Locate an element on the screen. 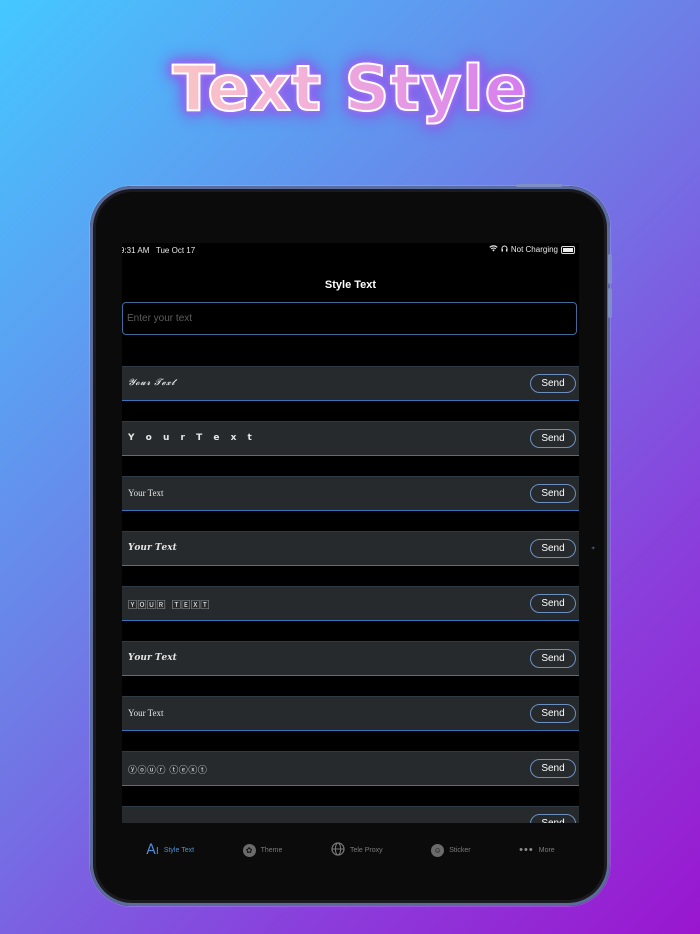  tab-theme: ✿ Theme is located at coordinates (262, 850).